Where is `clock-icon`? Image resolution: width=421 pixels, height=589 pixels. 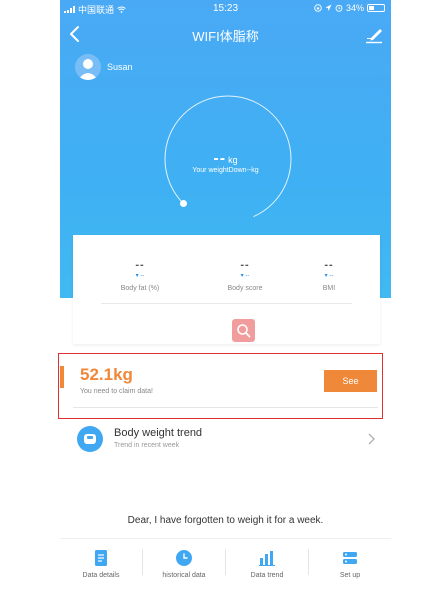 clock-icon is located at coordinates (184, 558).